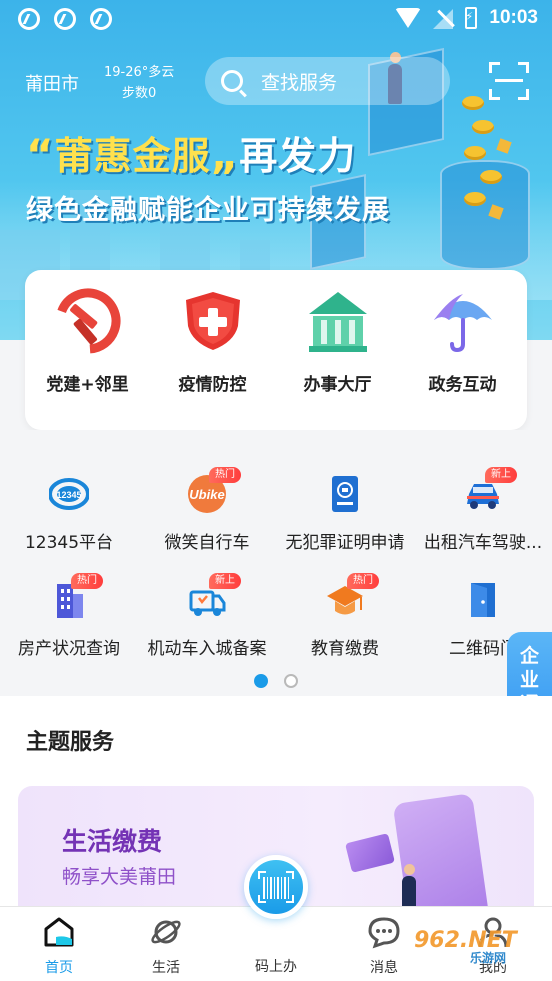 This screenshot has height=981, width=552. What do you see at coordinates (112, 841) in the screenshot?
I see `theme-card-title: 生活缴费` at bounding box center [112, 841].